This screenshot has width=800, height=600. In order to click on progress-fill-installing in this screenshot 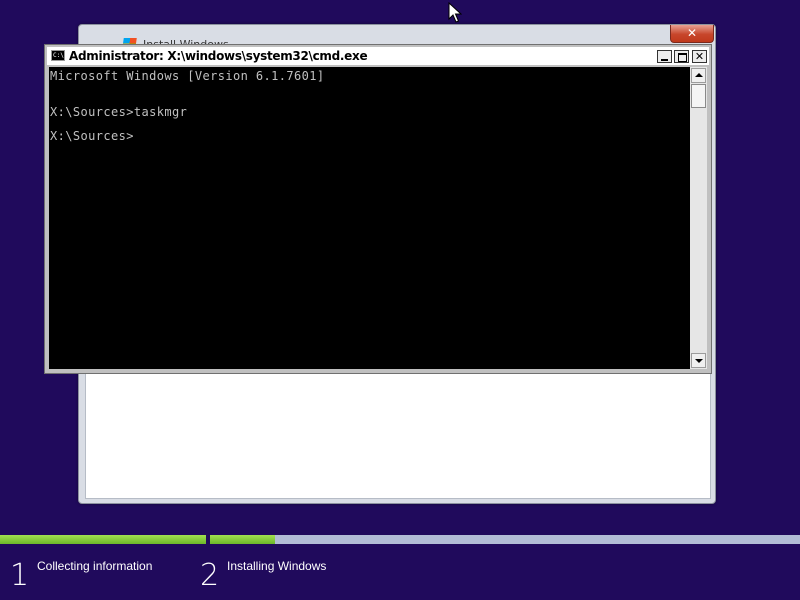, I will do `click(242, 539)`.